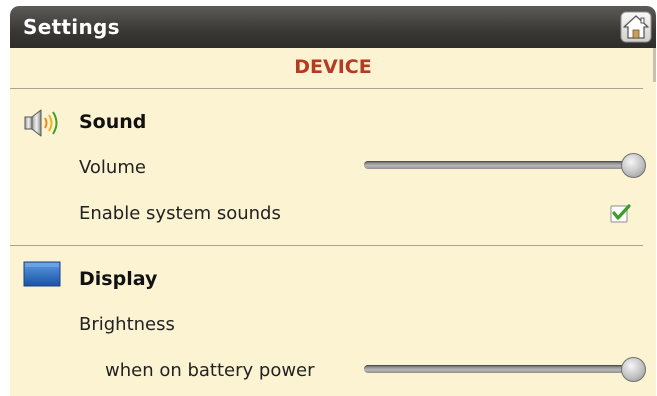  I want to click on brightness-label: Brightness, so click(127, 324).